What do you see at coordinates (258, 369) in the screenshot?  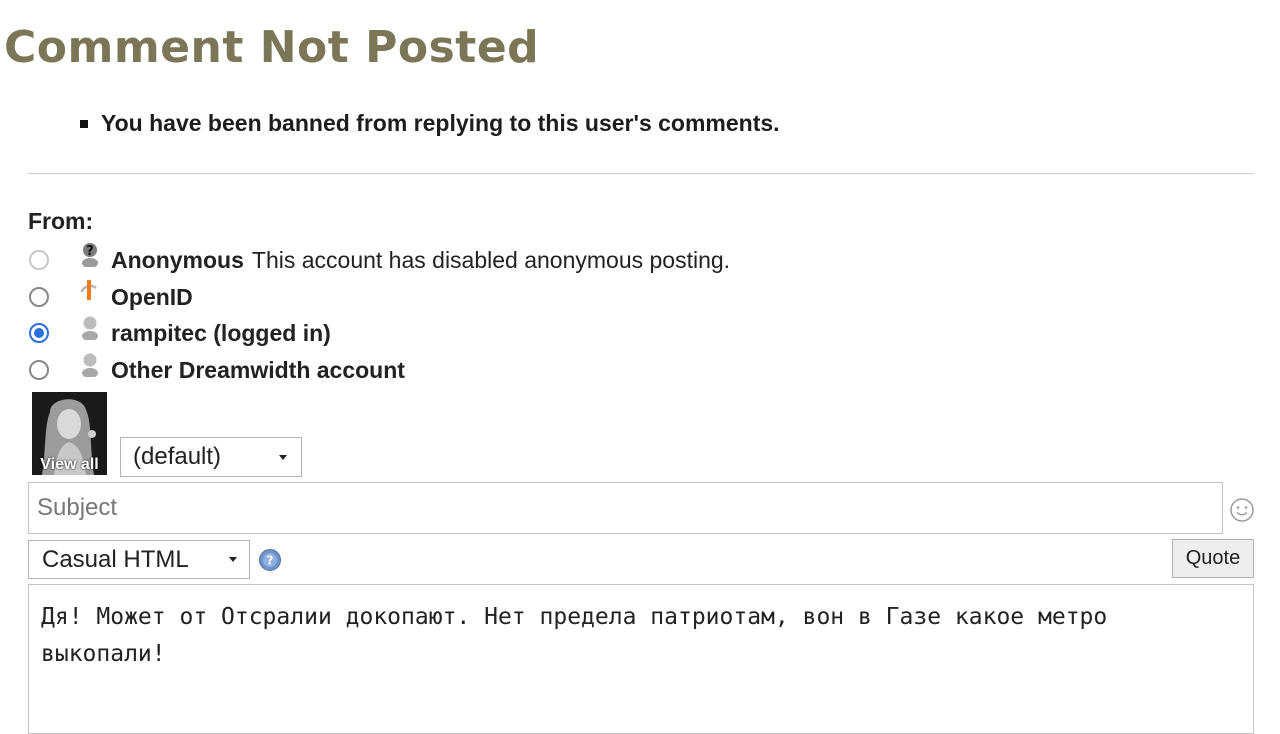 I see `account-name-other-account: Other Dreamwidth account` at bounding box center [258, 369].